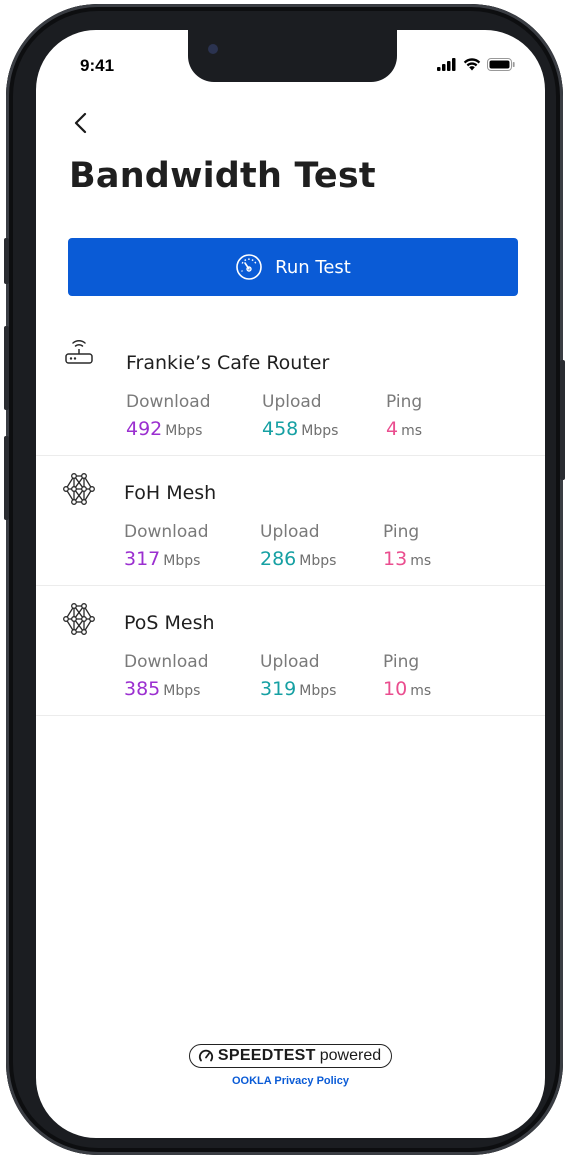  I want to click on notch, so click(292, 56).